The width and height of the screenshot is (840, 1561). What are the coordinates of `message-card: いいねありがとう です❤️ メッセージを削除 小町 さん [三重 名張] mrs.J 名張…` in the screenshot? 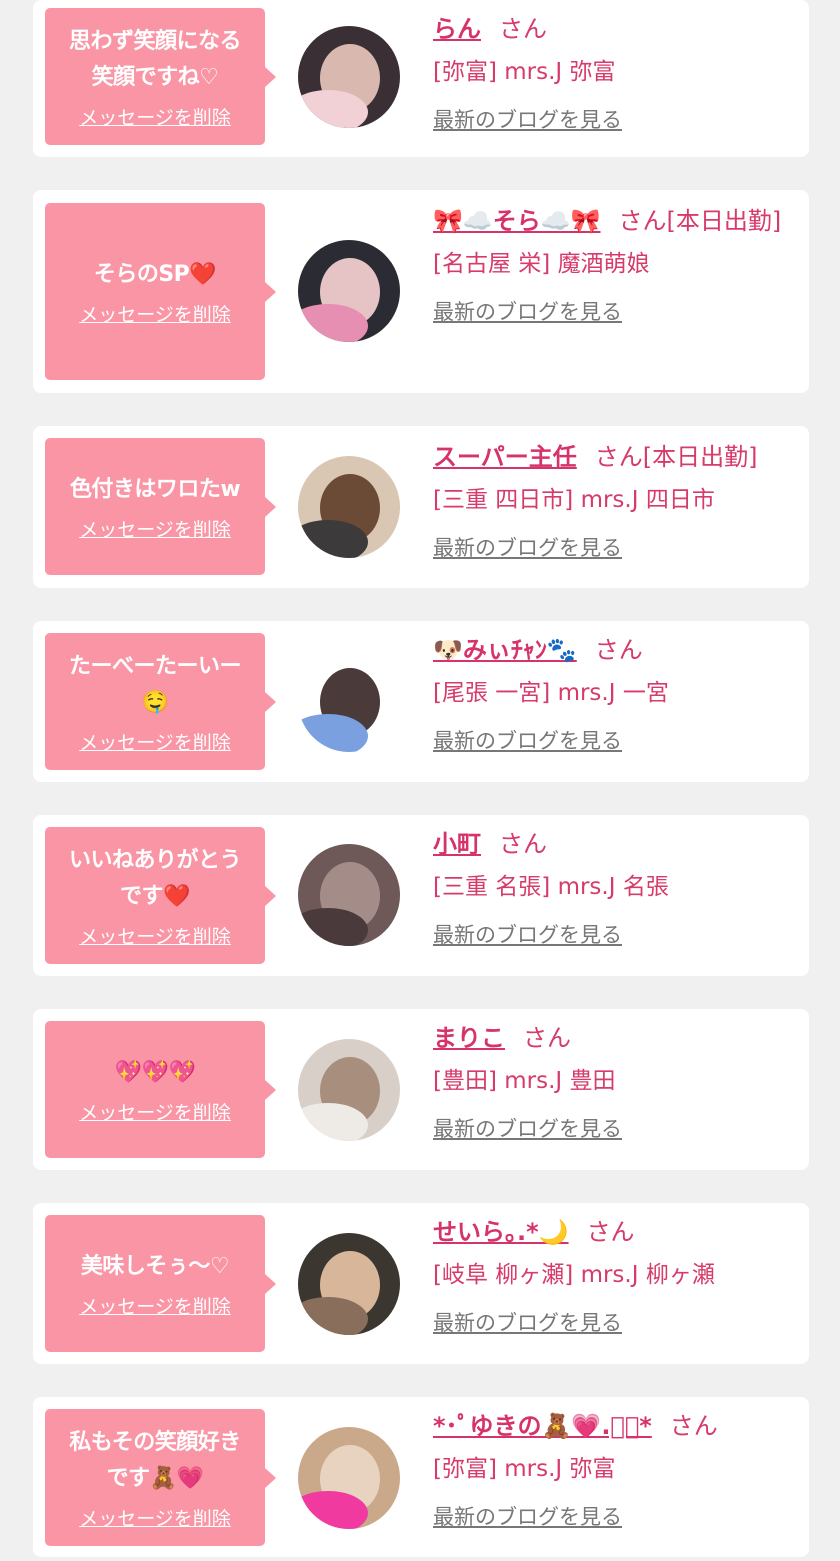 It's located at (421, 895).